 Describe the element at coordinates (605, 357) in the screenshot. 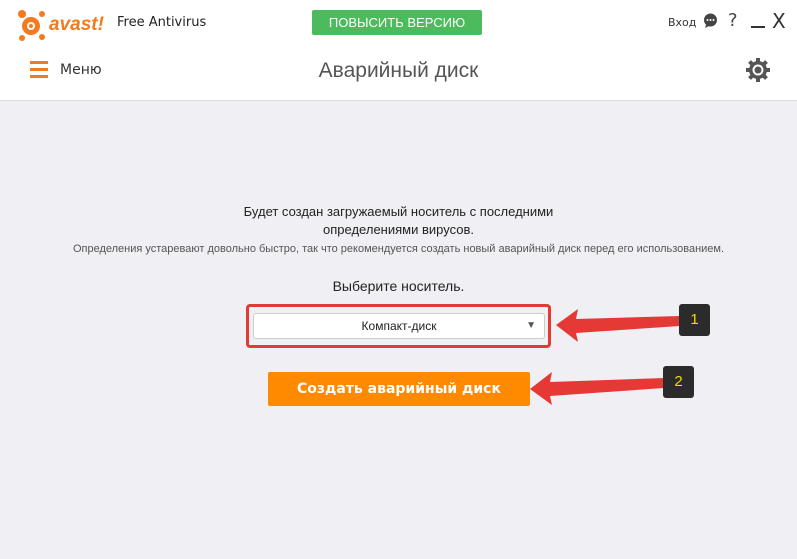

I see `annotation-arrows` at that location.